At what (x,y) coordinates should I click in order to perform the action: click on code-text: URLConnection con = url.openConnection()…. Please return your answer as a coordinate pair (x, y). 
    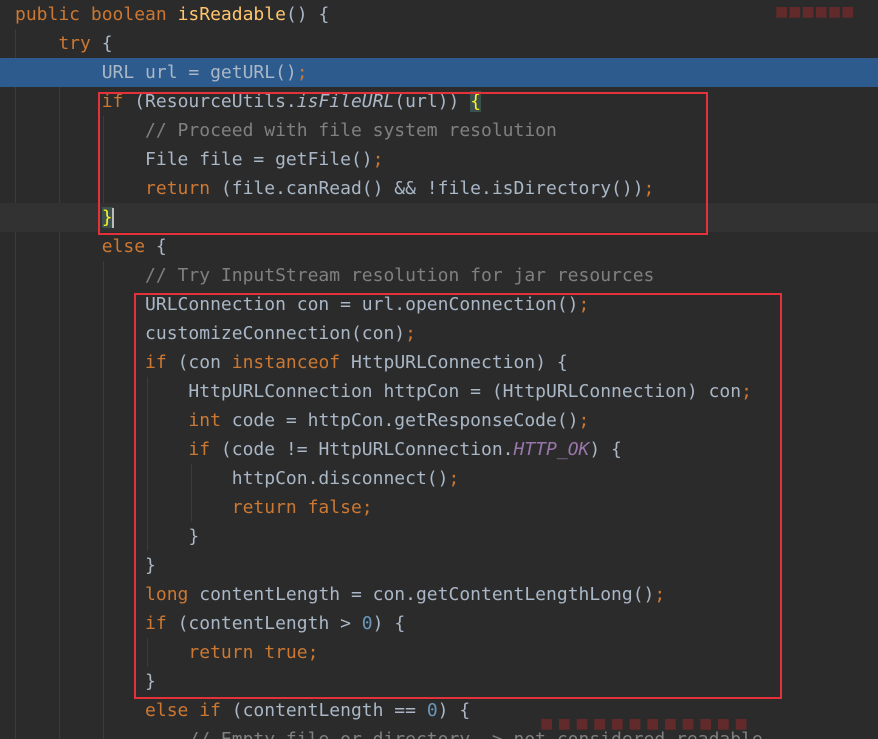
    Looking at the image, I should click on (302, 304).